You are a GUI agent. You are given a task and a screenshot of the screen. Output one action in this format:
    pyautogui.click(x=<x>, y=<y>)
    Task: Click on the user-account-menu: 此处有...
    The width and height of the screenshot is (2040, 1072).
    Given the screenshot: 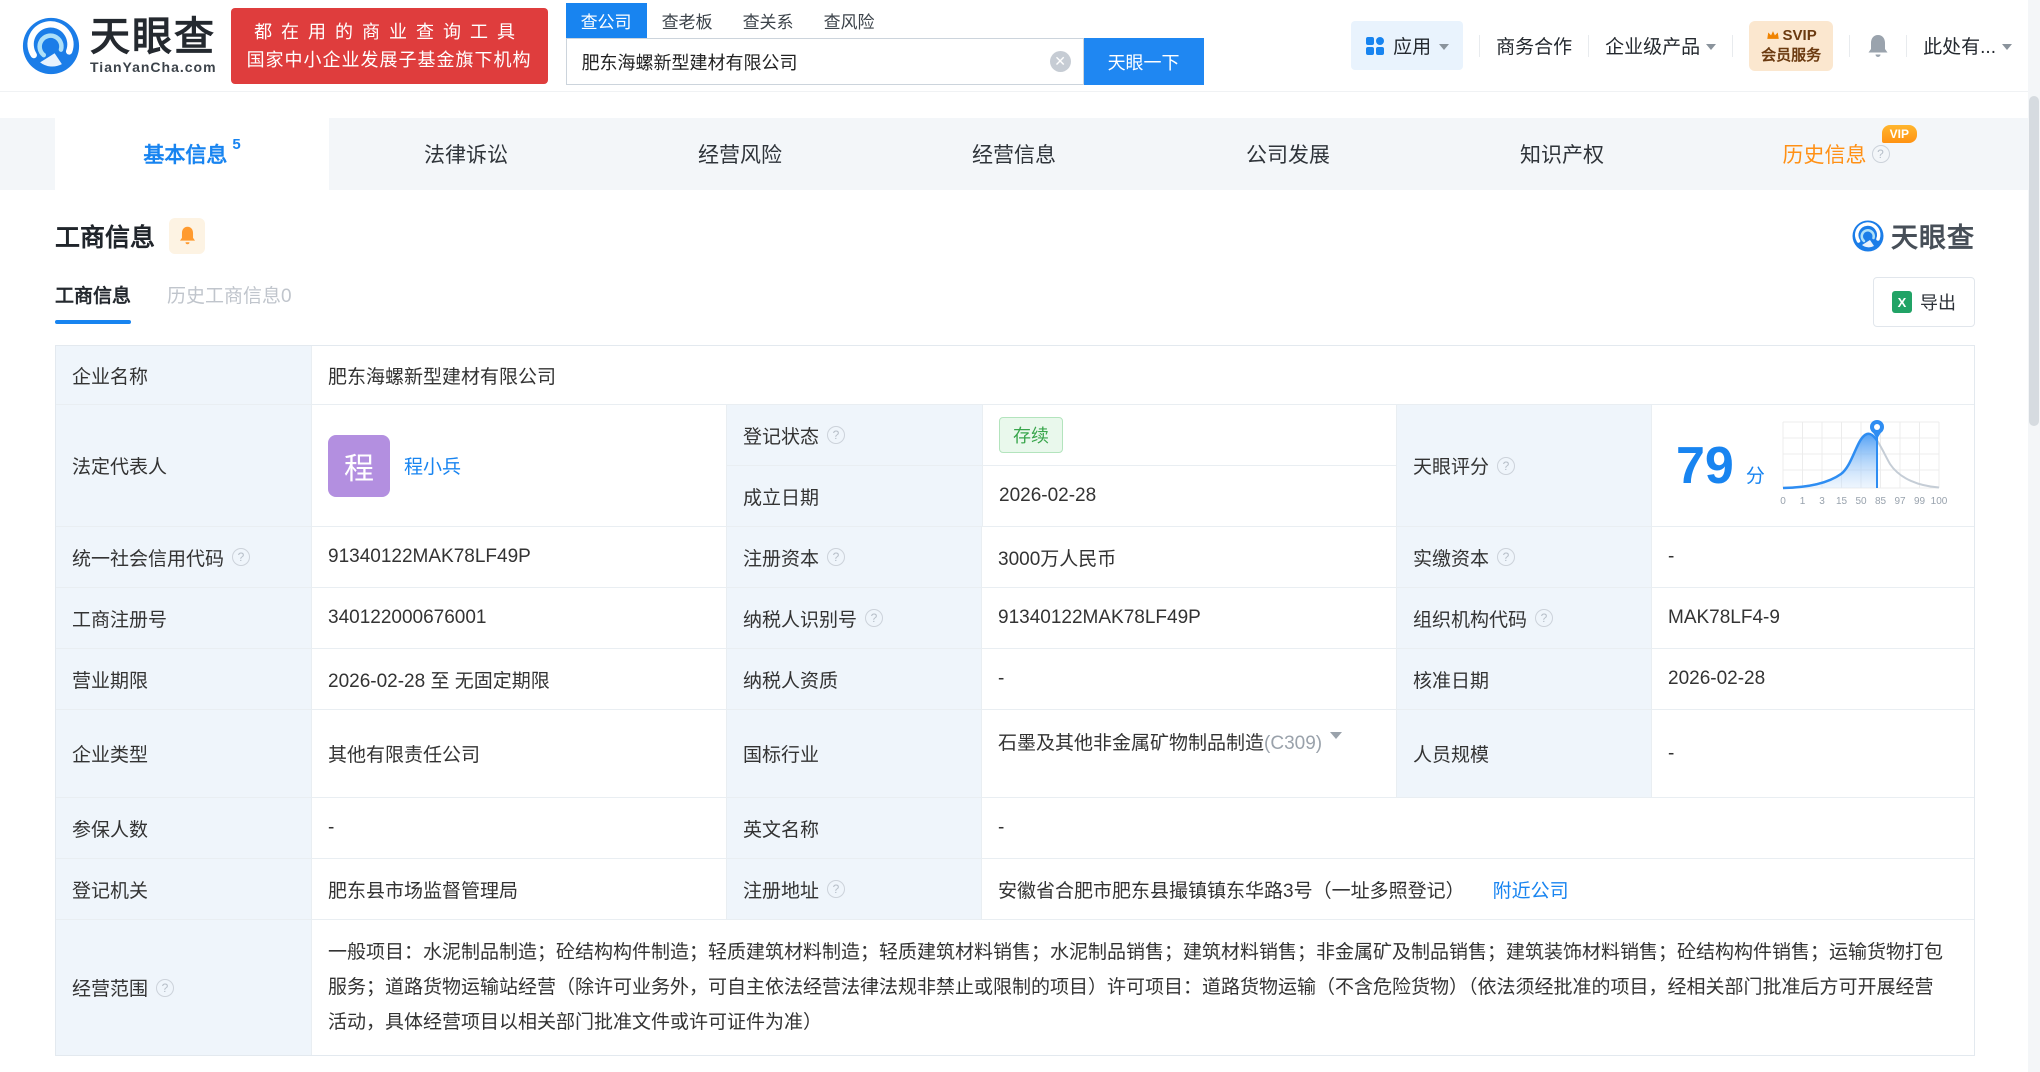 What is the action you would take?
    pyautogui.click(x=1967, y=45)
    